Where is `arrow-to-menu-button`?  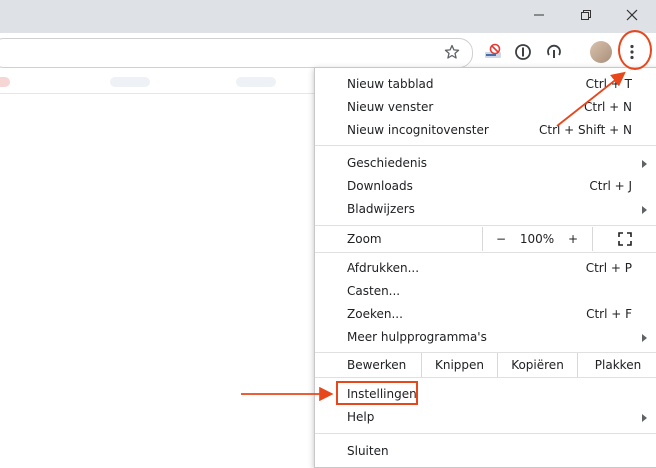
arrow-to-menu-button is located at coordinates (591, 99).